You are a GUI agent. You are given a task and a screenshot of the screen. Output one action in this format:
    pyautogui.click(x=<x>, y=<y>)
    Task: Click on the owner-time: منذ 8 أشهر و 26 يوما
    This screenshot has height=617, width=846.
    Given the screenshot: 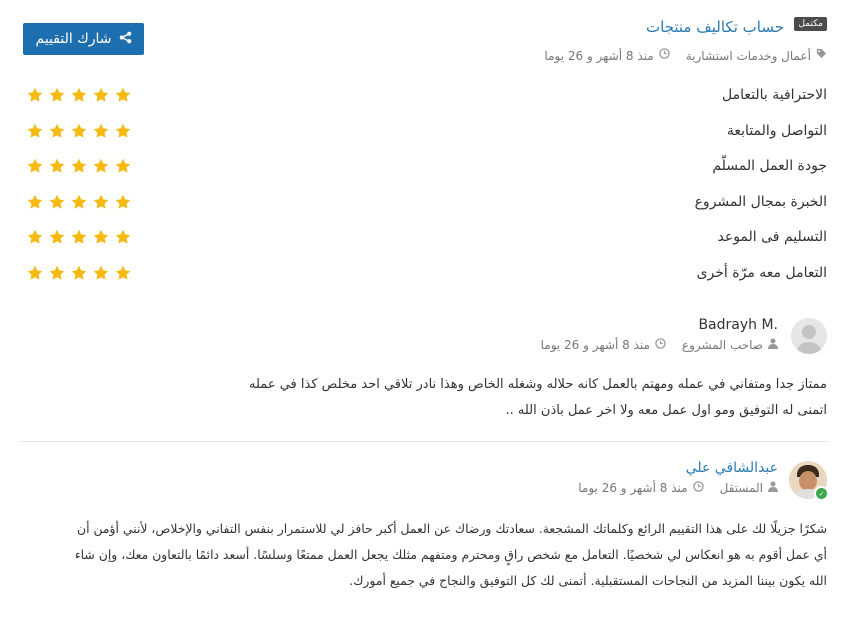 What is the action you would take?
    pyautogui.click(x=595, y=345)
    